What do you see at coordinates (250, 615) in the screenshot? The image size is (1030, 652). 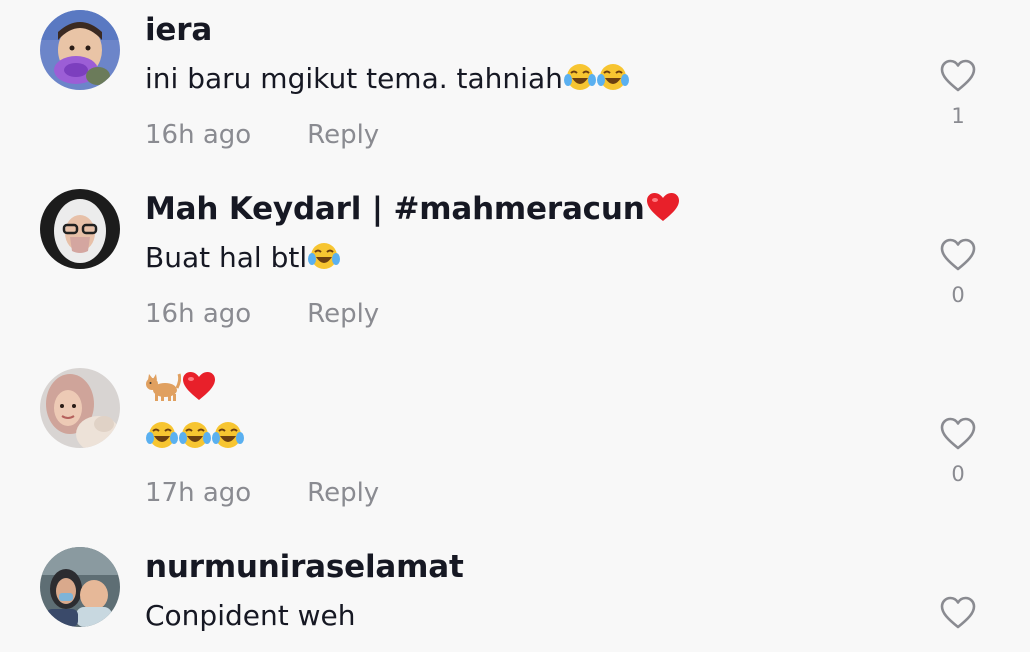 I see `comment-text: Conpident weh` at bounding box center [250, 615].